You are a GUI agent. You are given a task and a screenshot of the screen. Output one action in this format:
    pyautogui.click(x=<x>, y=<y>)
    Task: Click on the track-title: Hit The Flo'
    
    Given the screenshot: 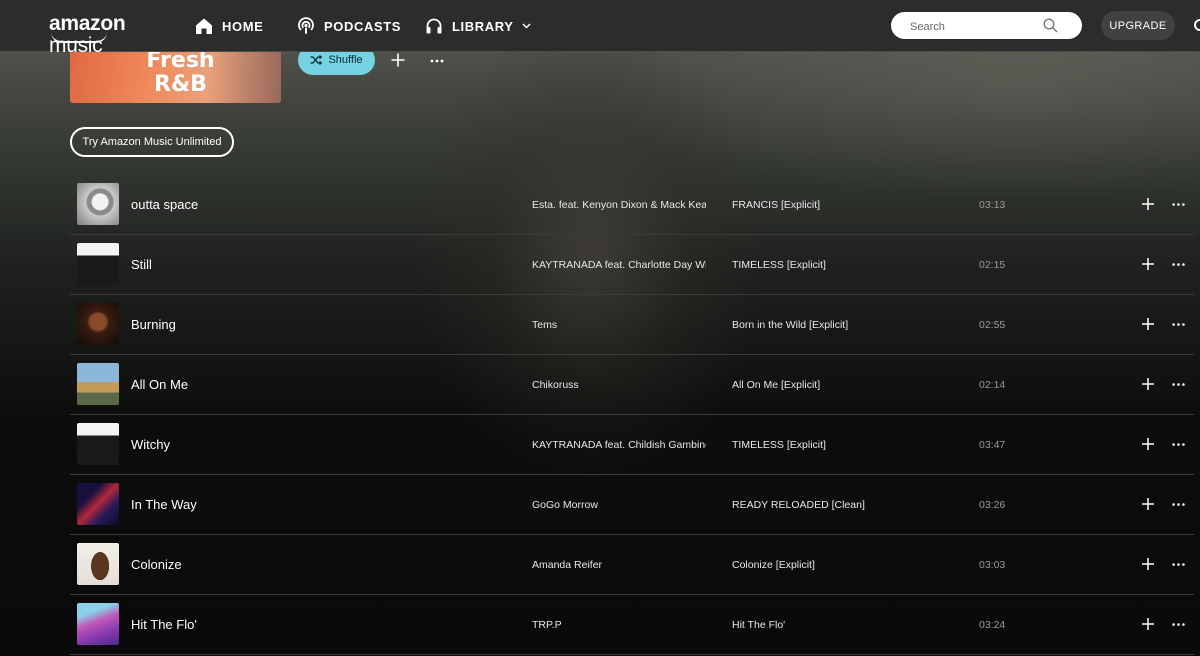 What is the action you would take?
    pyautogui.click(x=164, y=624)
    